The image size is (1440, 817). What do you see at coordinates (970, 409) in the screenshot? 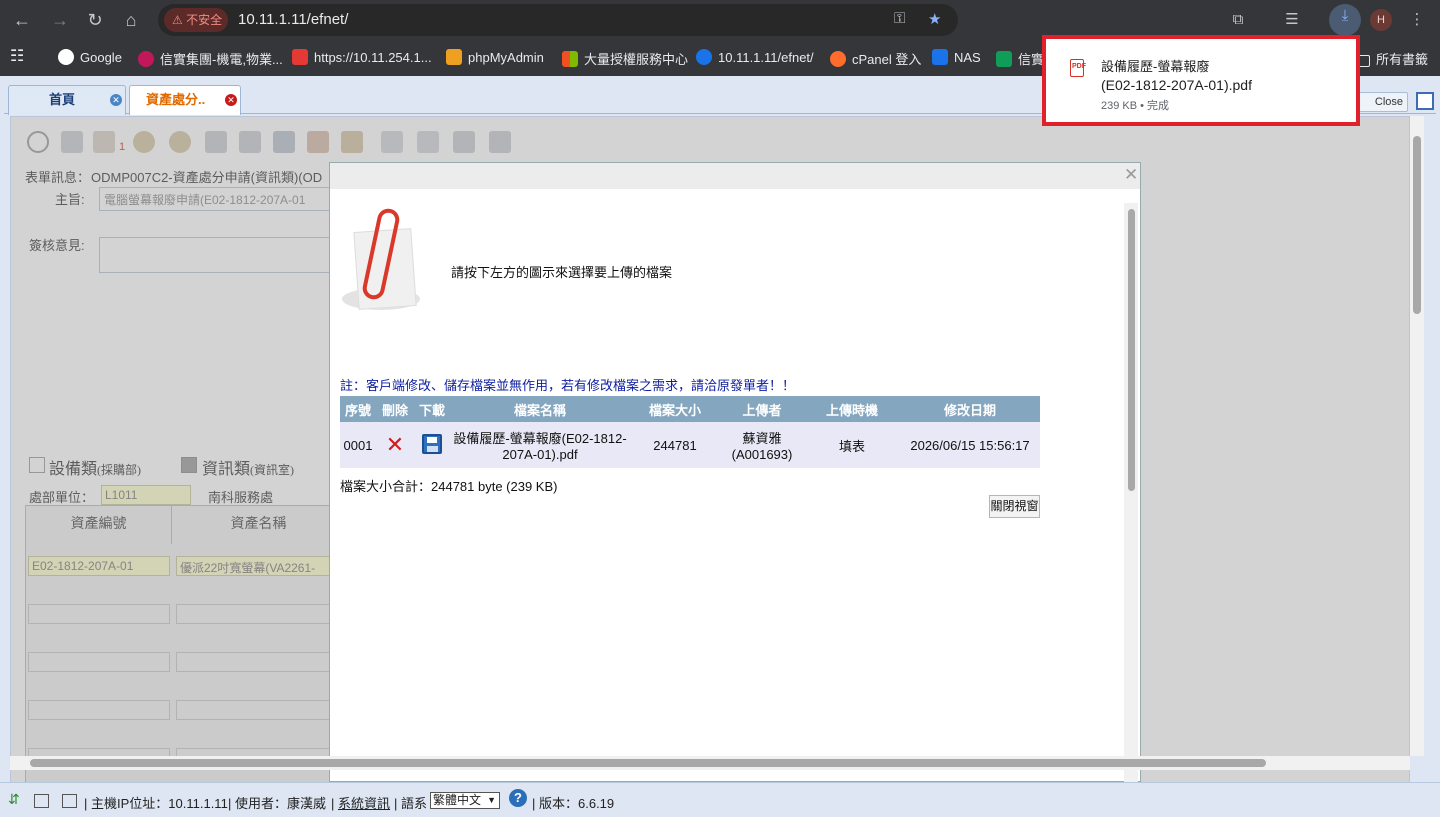
I see `col-modified: 修改日期` at bounding box center [970, 409].